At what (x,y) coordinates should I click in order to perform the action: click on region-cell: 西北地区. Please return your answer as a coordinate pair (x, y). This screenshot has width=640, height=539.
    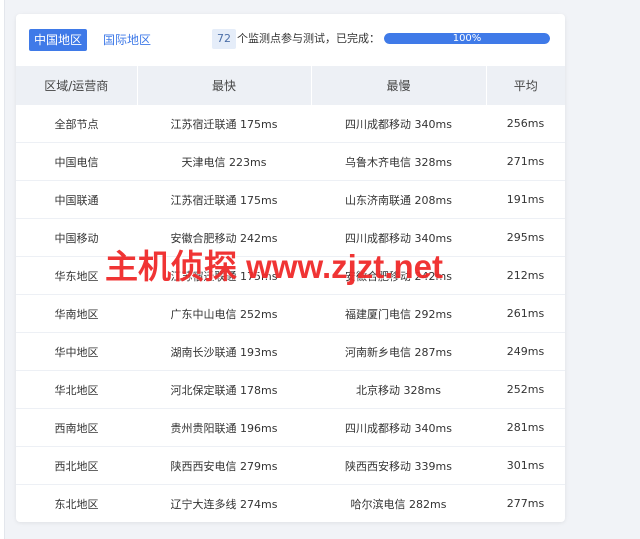
    Looking at the image, I should click on (76, 465).